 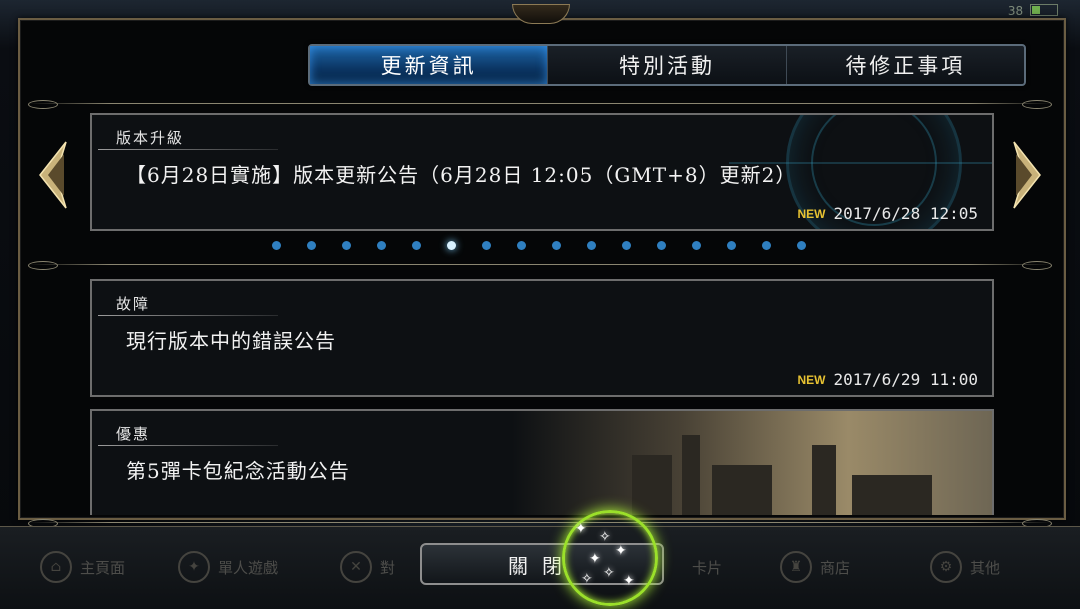 What do you see at coordinates (815, 567) in the screenshot?
I see `nav-shop: ♜ 商店` at bounding box center [815, 567].